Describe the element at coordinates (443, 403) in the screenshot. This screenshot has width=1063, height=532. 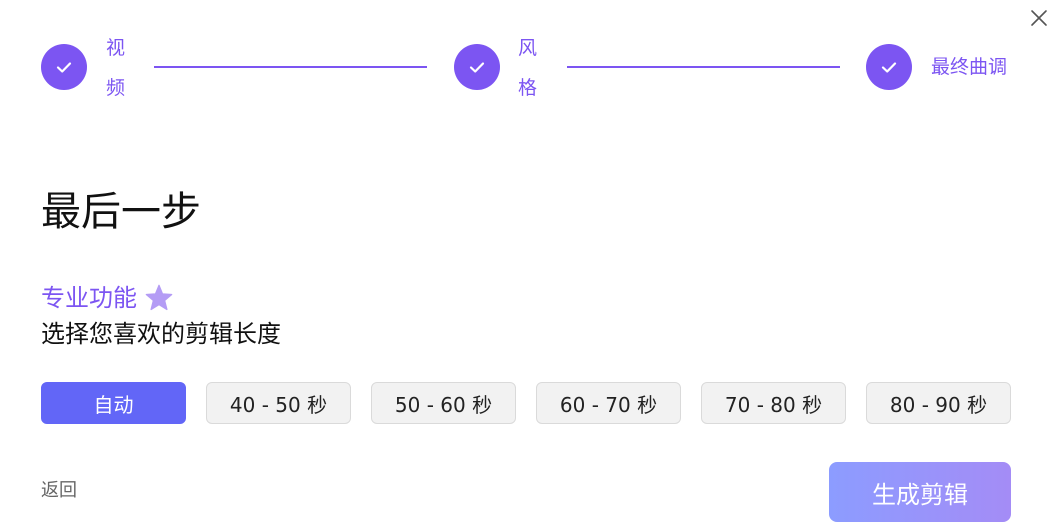
I see `option-50-60s: 50 - 60 秒` at that location.